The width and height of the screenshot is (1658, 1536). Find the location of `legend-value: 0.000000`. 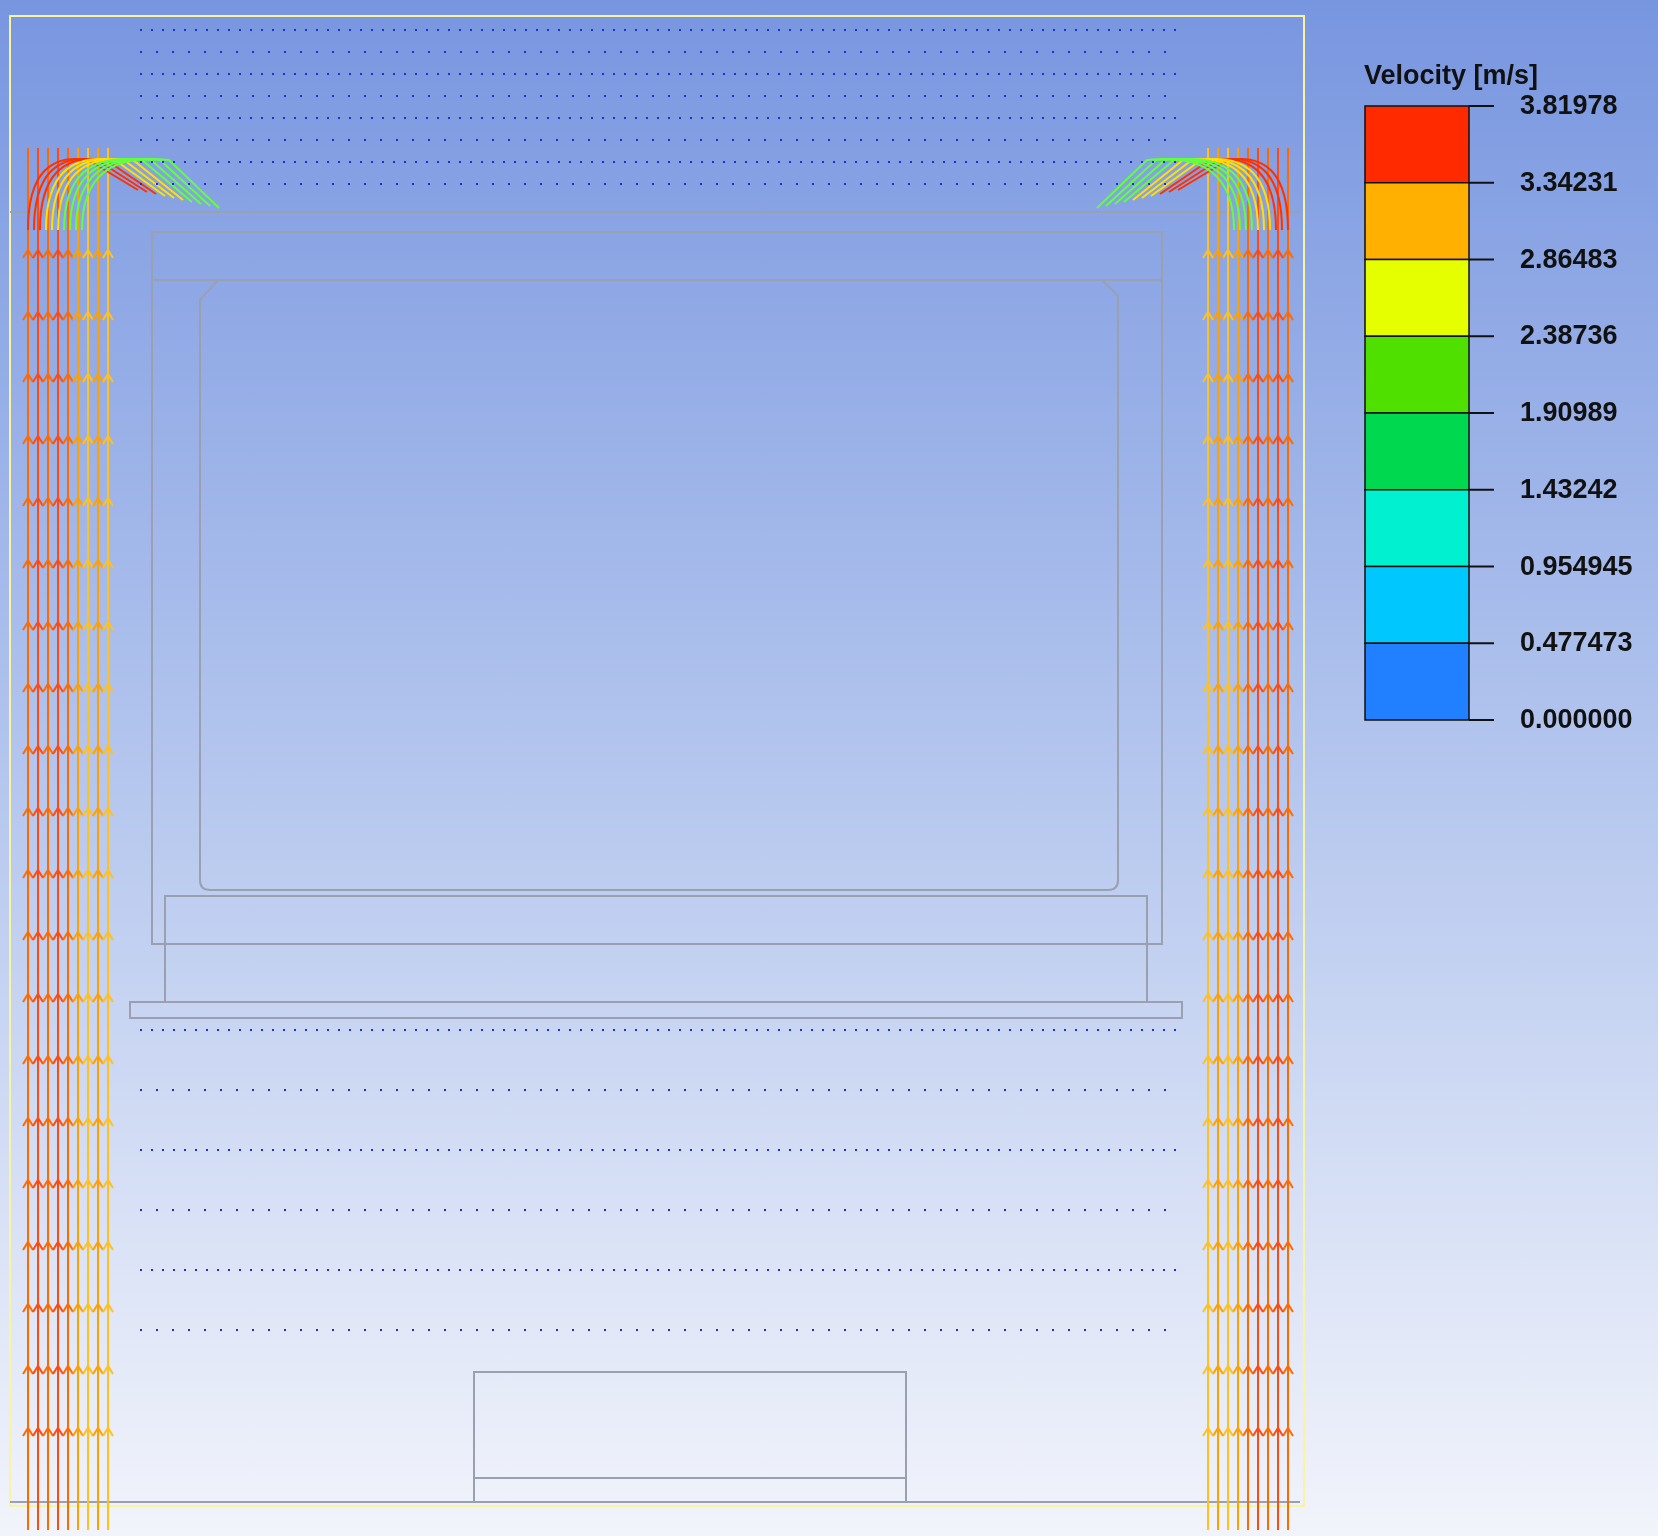

legend-value: 0.000000 is located at coordinates (1576, 719).